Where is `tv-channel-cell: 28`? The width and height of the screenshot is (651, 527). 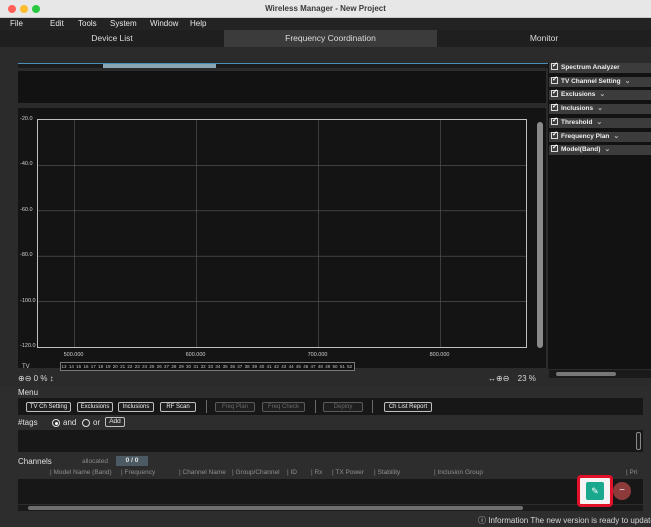
tv-channel-cell: 28 is located at coordinates (173, 366).